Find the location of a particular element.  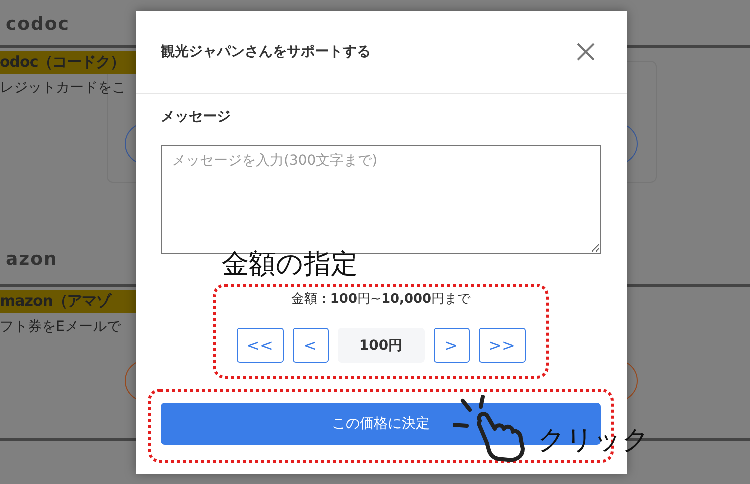

hand-click-icon is located at coordinates (489, 428).